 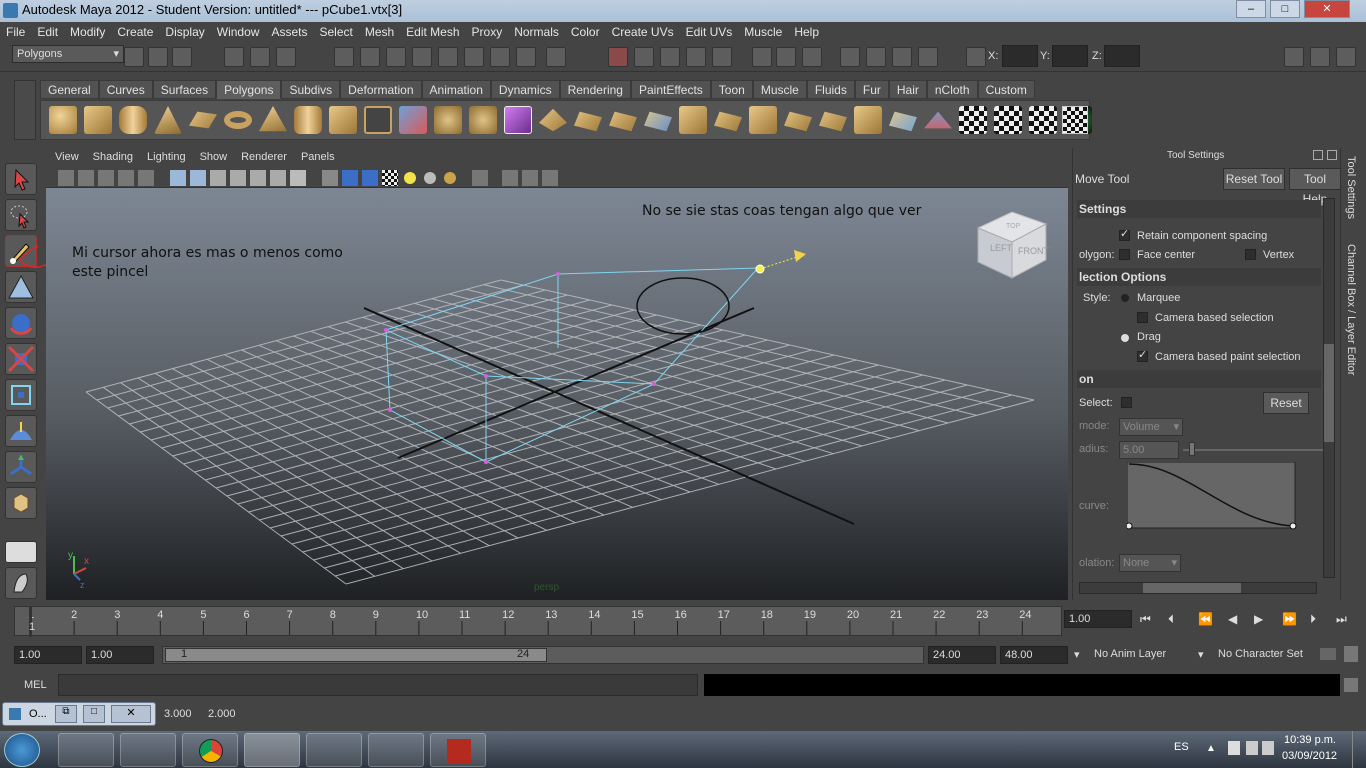 I want to click on select-tool-icon, so click(x=21, y=179).